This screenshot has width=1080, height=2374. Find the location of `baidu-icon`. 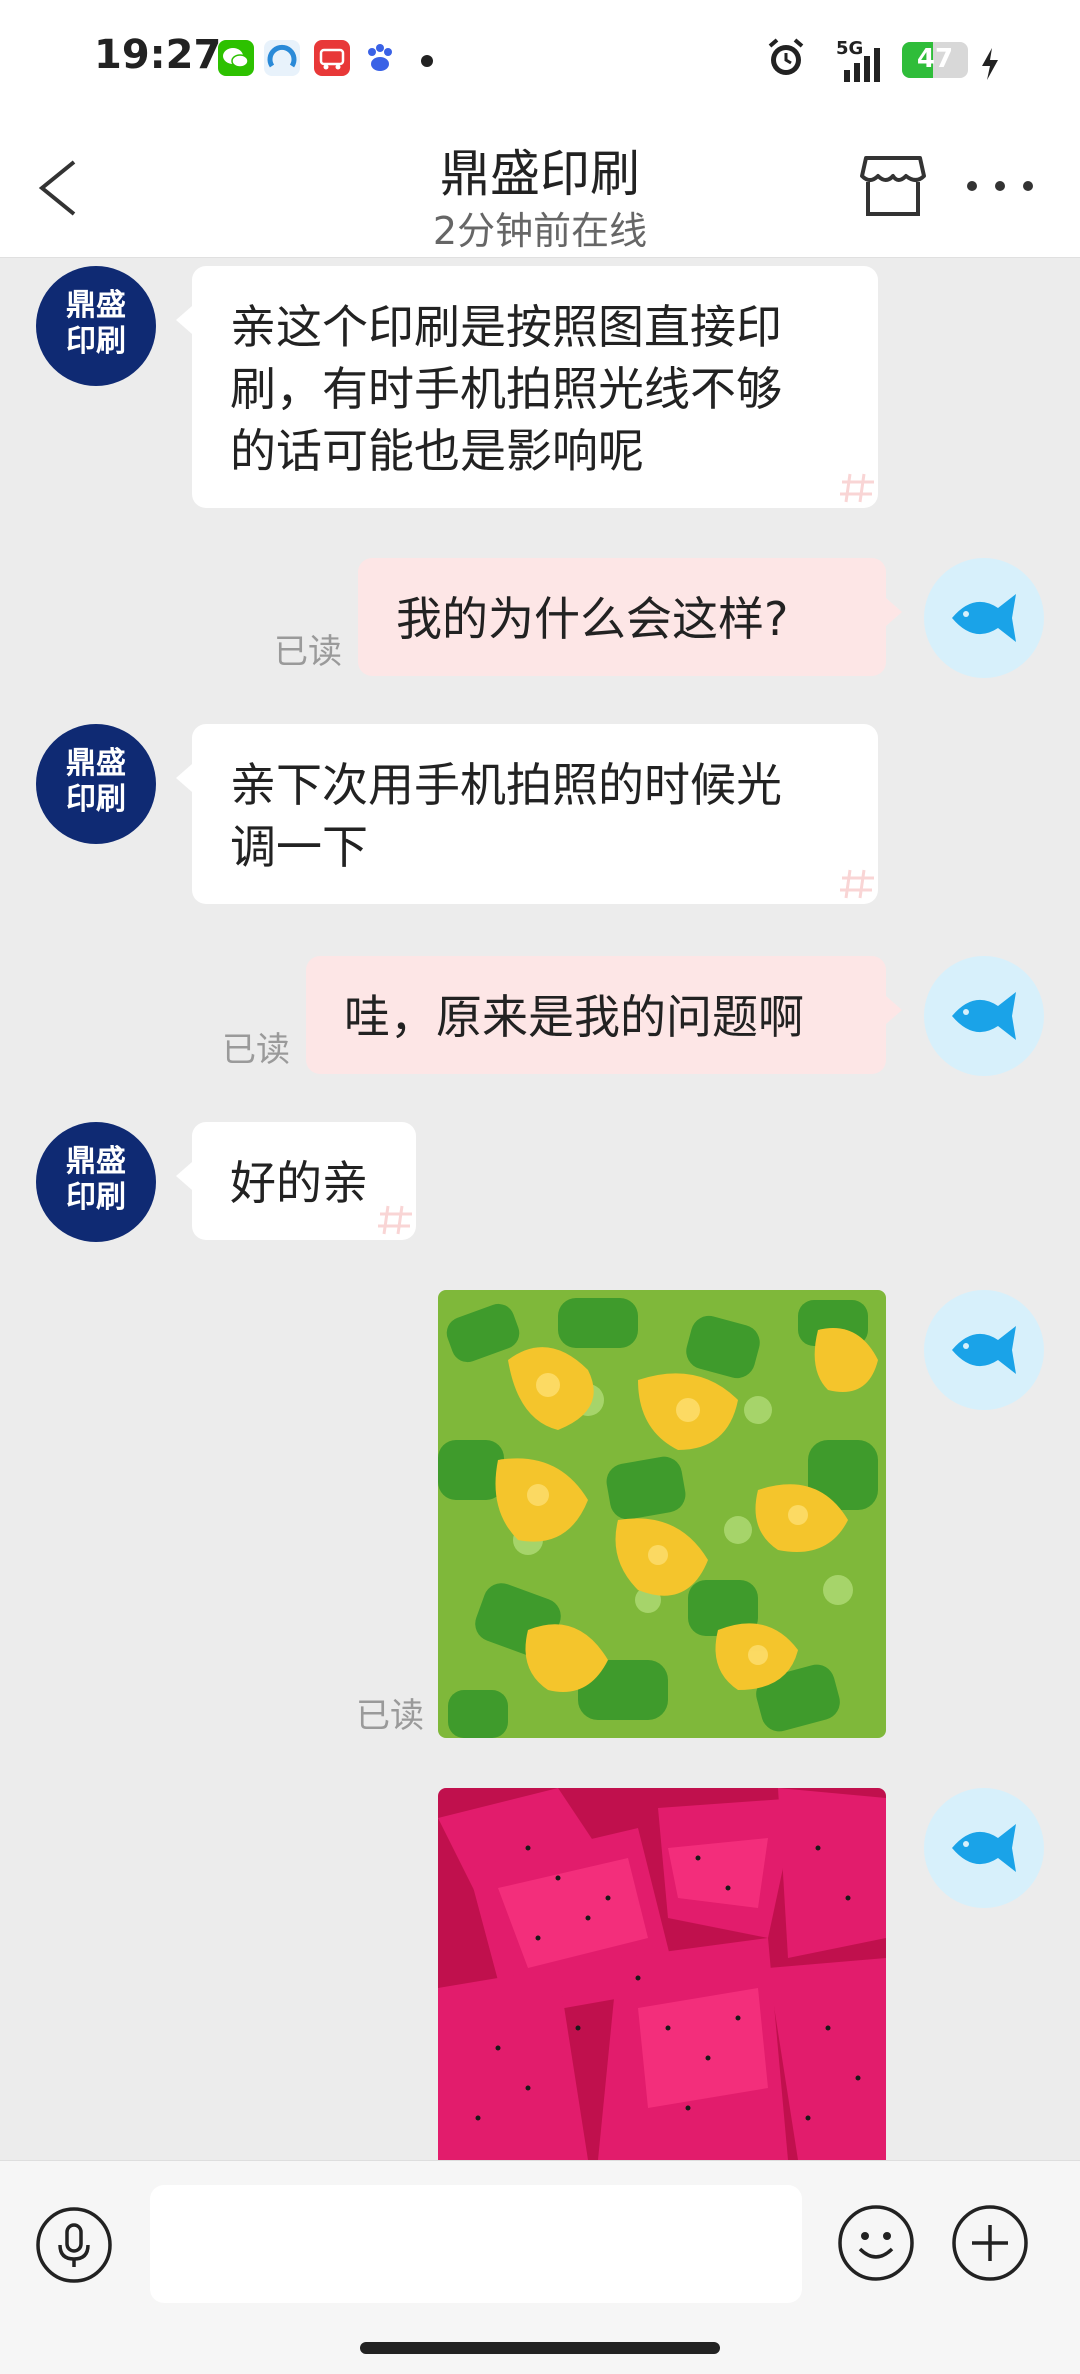

baidu-icon is located at coordinates (380, 58).